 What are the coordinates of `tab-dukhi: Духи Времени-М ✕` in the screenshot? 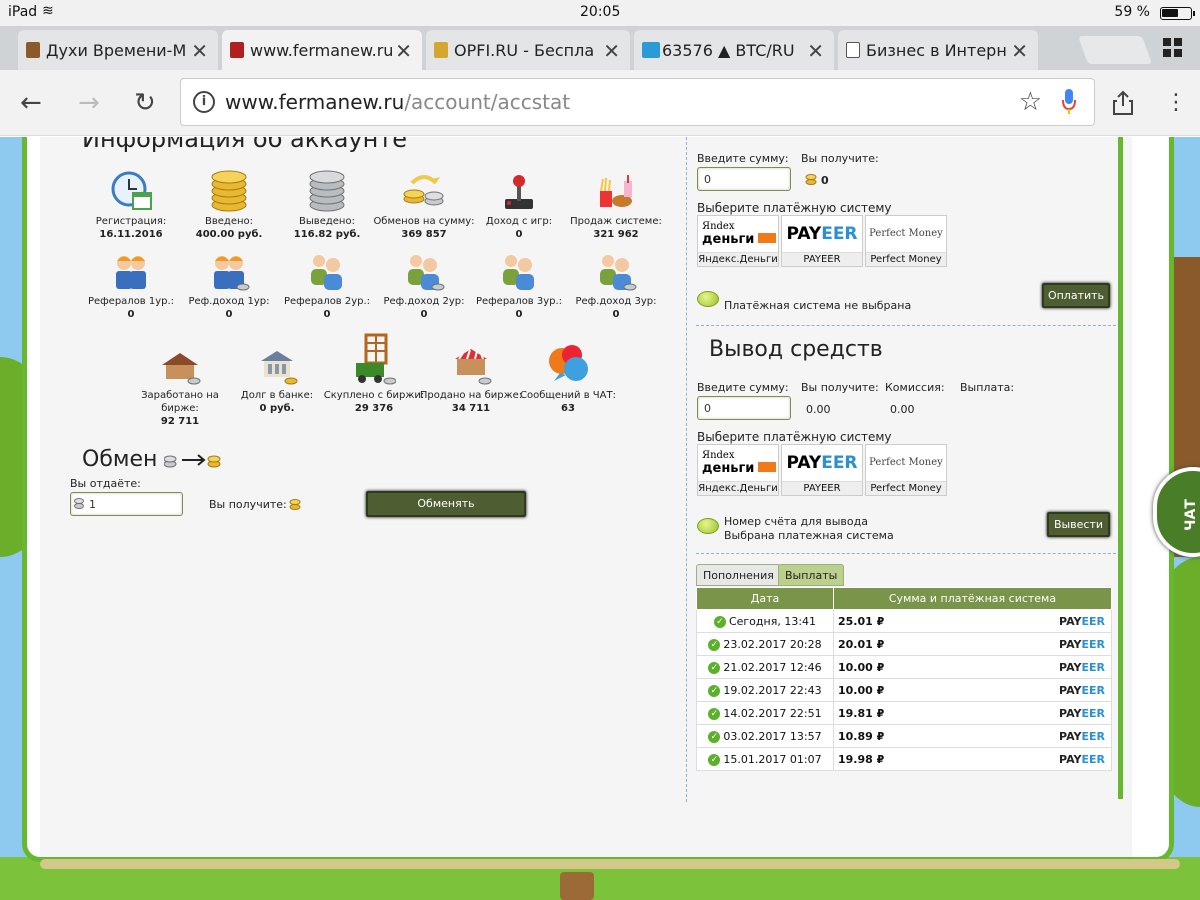 It's located at (118, 50).